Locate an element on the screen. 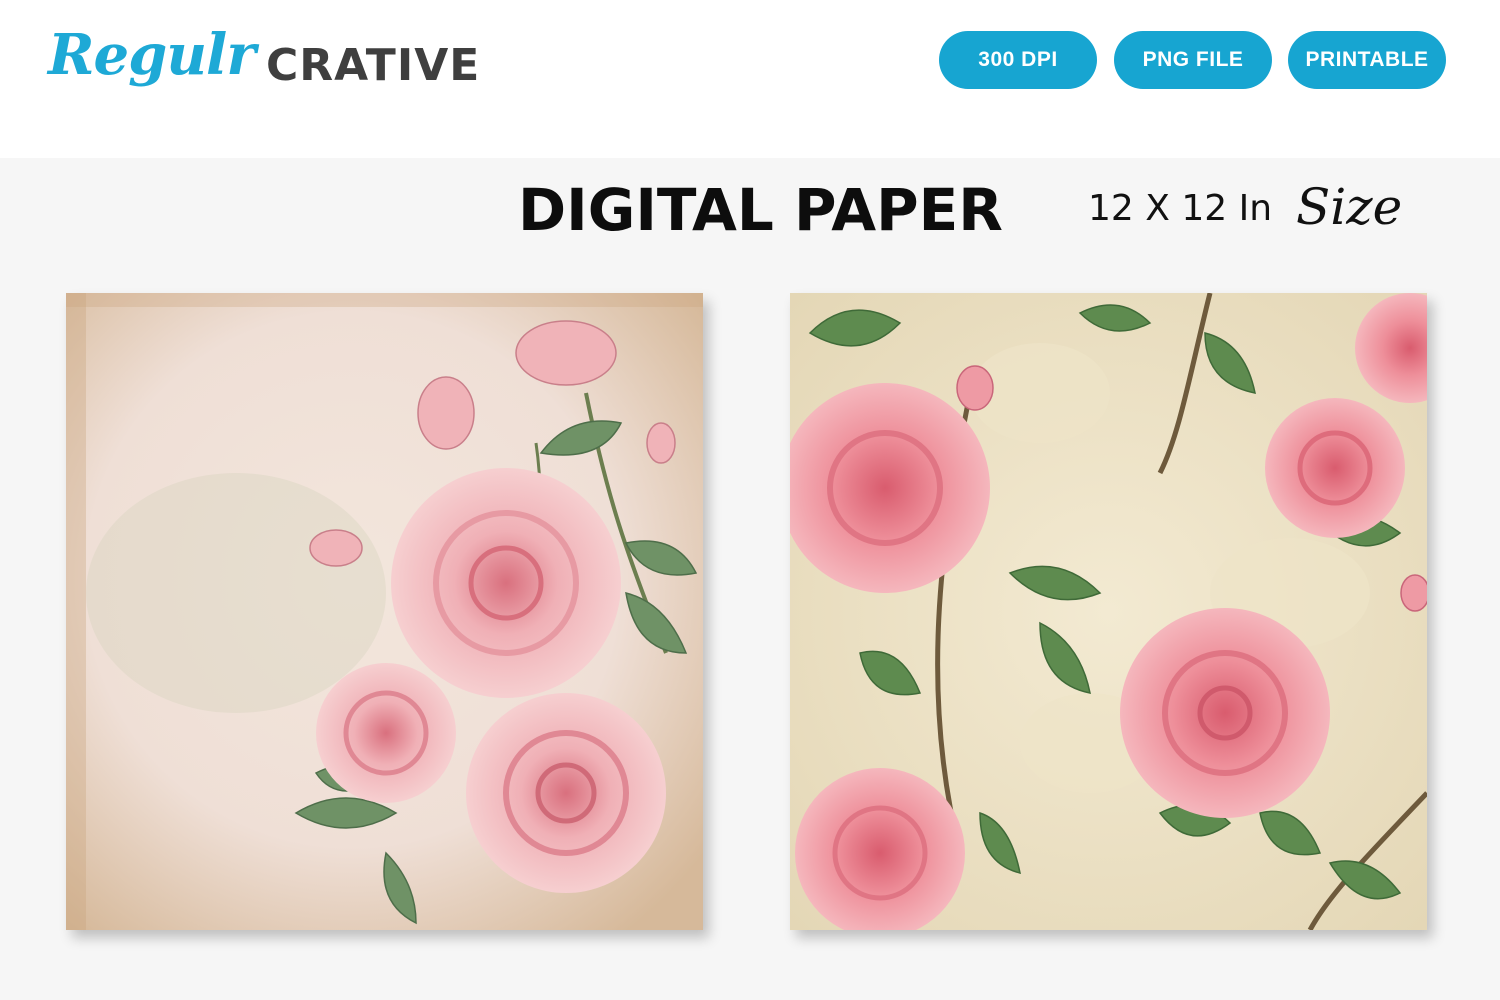 This screenshot has height=1000, width=1500. feature-badges: 300 DPI PNG FILE PRINTABLE is located at coordinates (750, 60).